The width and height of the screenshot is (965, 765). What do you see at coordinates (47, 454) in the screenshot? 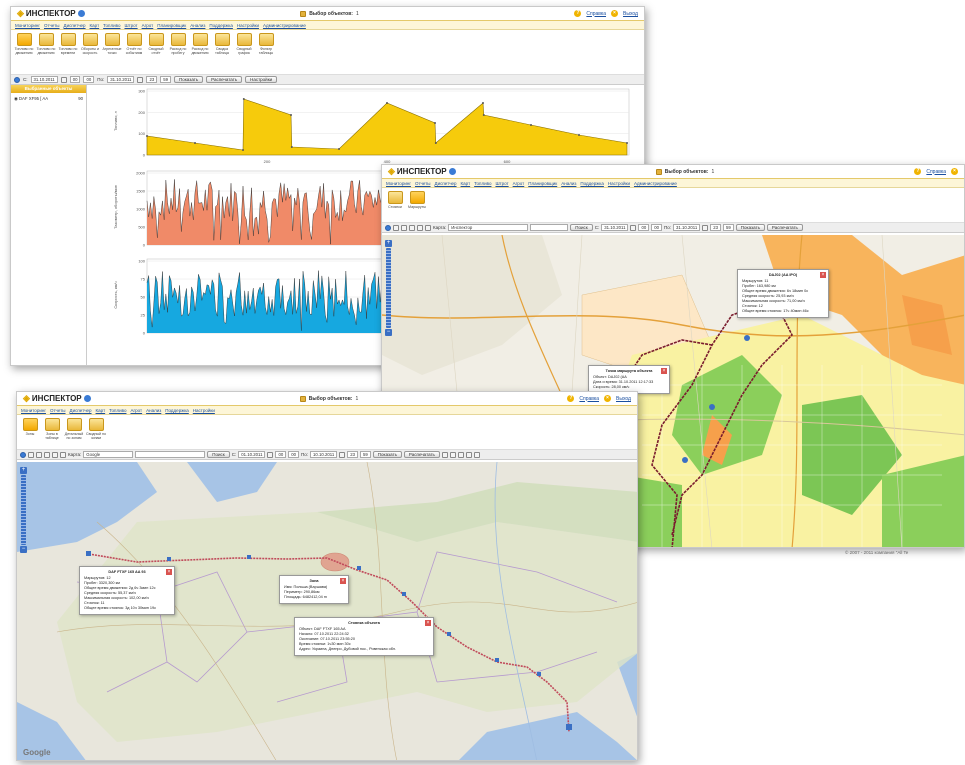
I see `measure-icon` at bounding box center [47, 454].